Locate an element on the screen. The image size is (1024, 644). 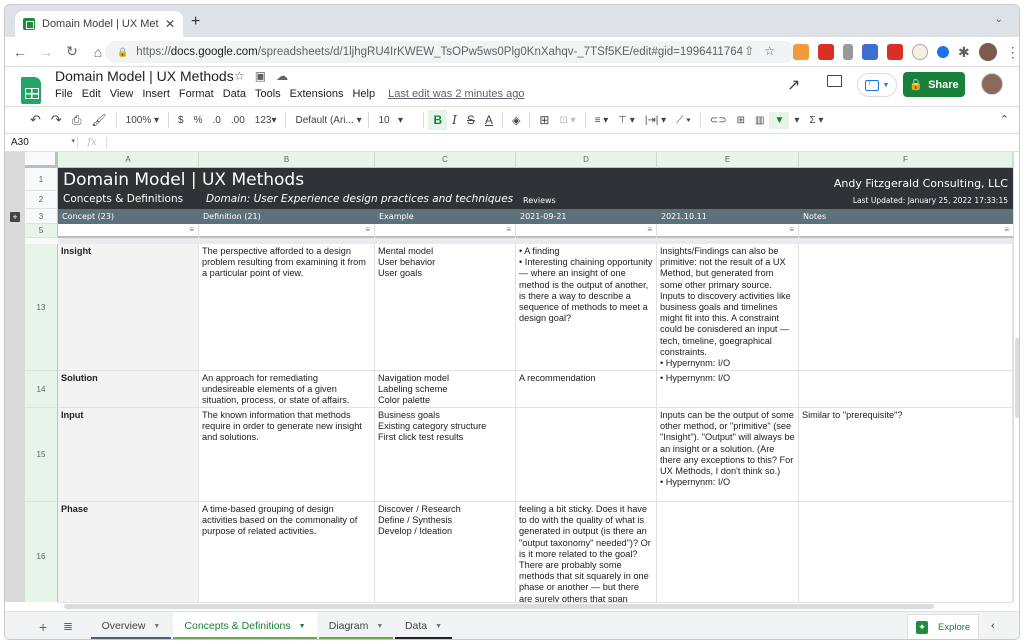
menu-insert: Insert is located at coordinates (156, 94).